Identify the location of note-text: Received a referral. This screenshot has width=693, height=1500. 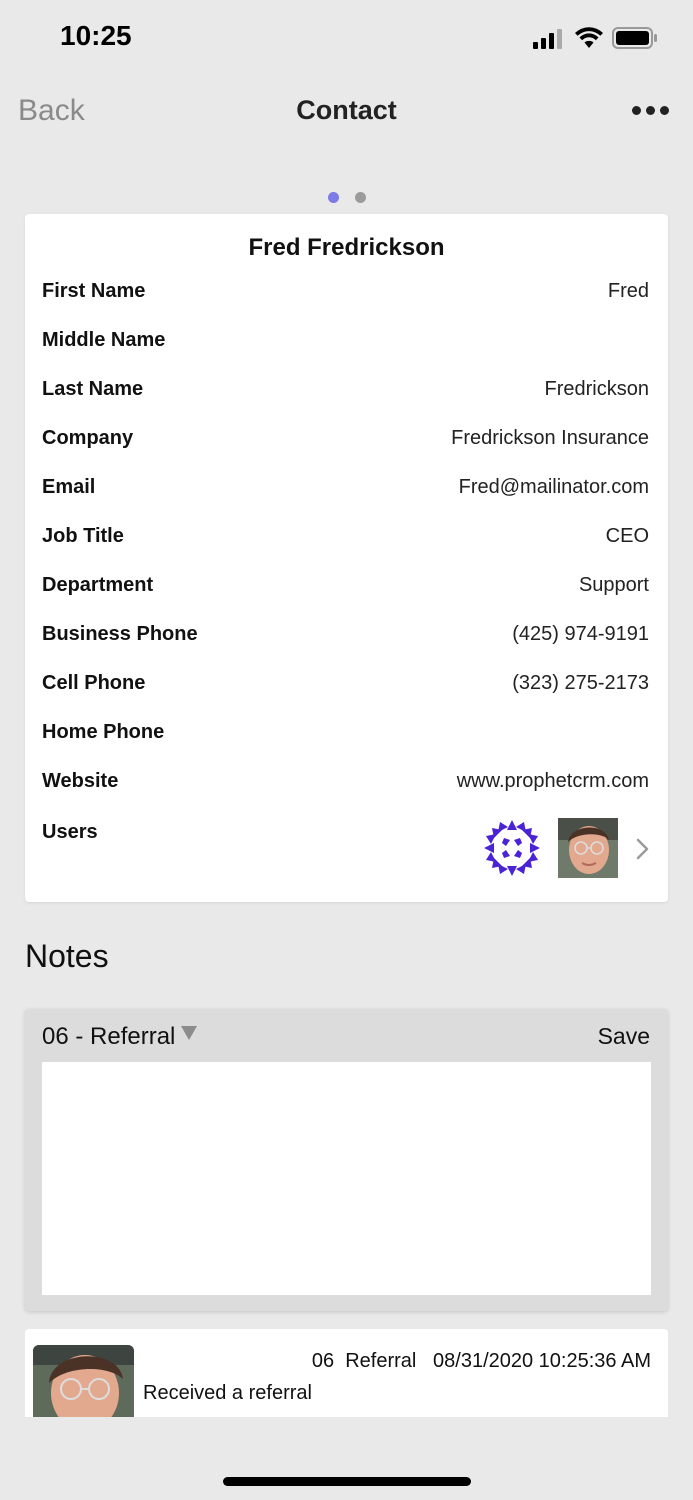
(227, 1393).